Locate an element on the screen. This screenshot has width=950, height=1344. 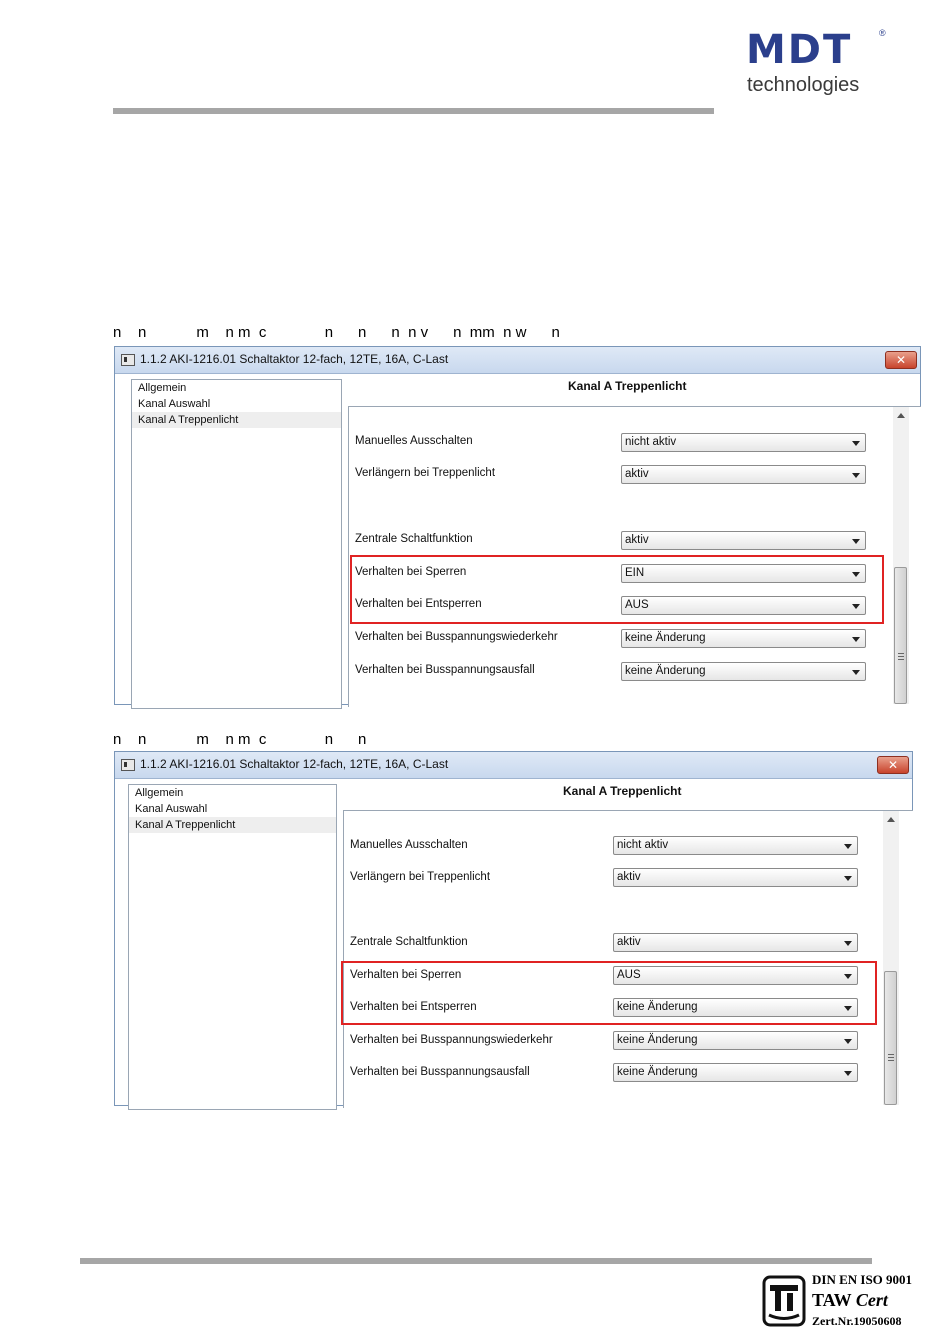
mdt-logo: MDT ® technologies is located at coordinates (821, 64).